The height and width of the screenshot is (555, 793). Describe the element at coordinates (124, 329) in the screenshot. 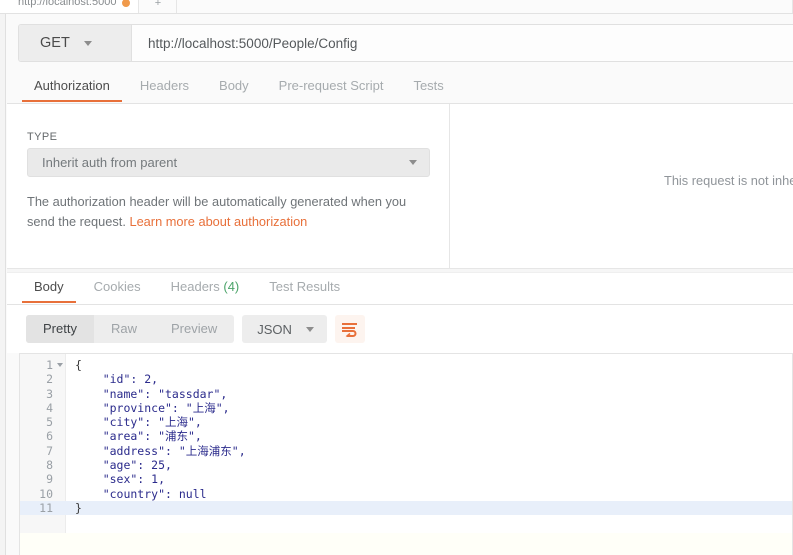

I see `view-mode-raw: Raw` at that location.